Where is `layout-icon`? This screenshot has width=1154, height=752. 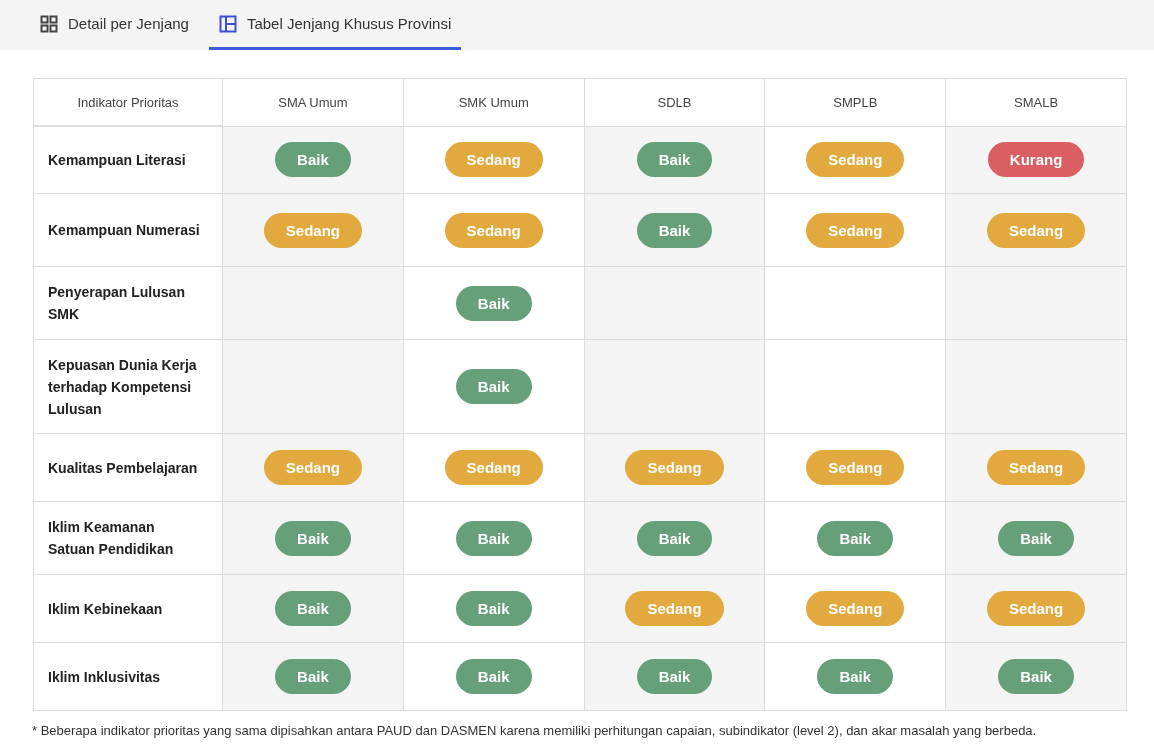 layout-icon is located at coordinates (227, 23).